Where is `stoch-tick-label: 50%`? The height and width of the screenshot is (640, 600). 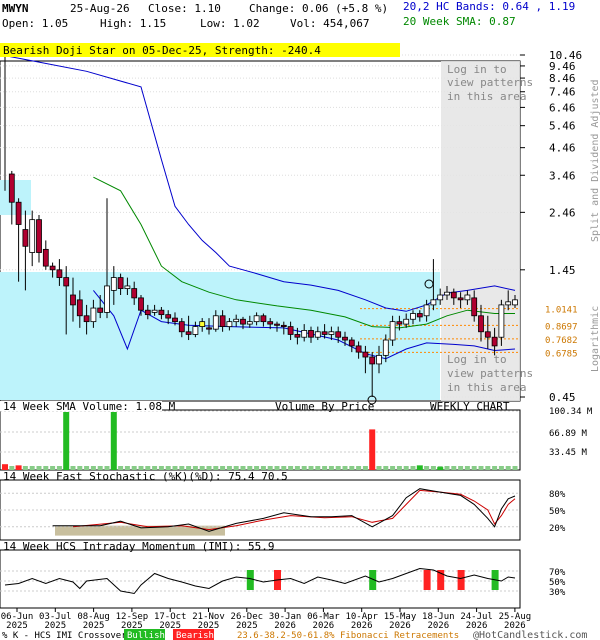 stoch-tick-label: 50% is located at coordinates (557, 512).